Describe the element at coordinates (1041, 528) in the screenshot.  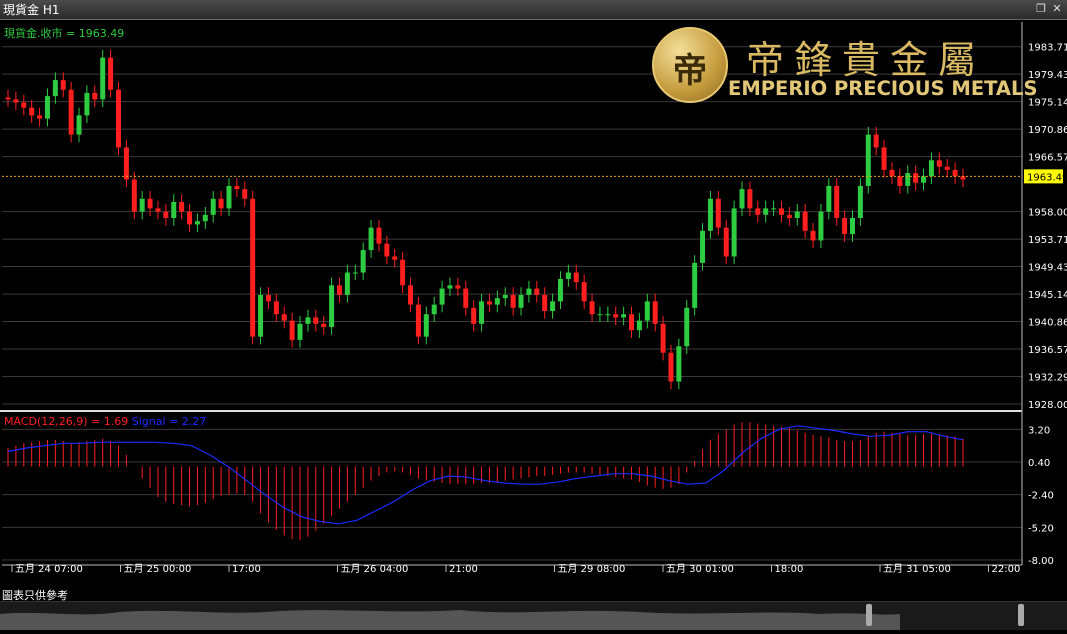
I see `macd-tick-label: -5.20` at that location.